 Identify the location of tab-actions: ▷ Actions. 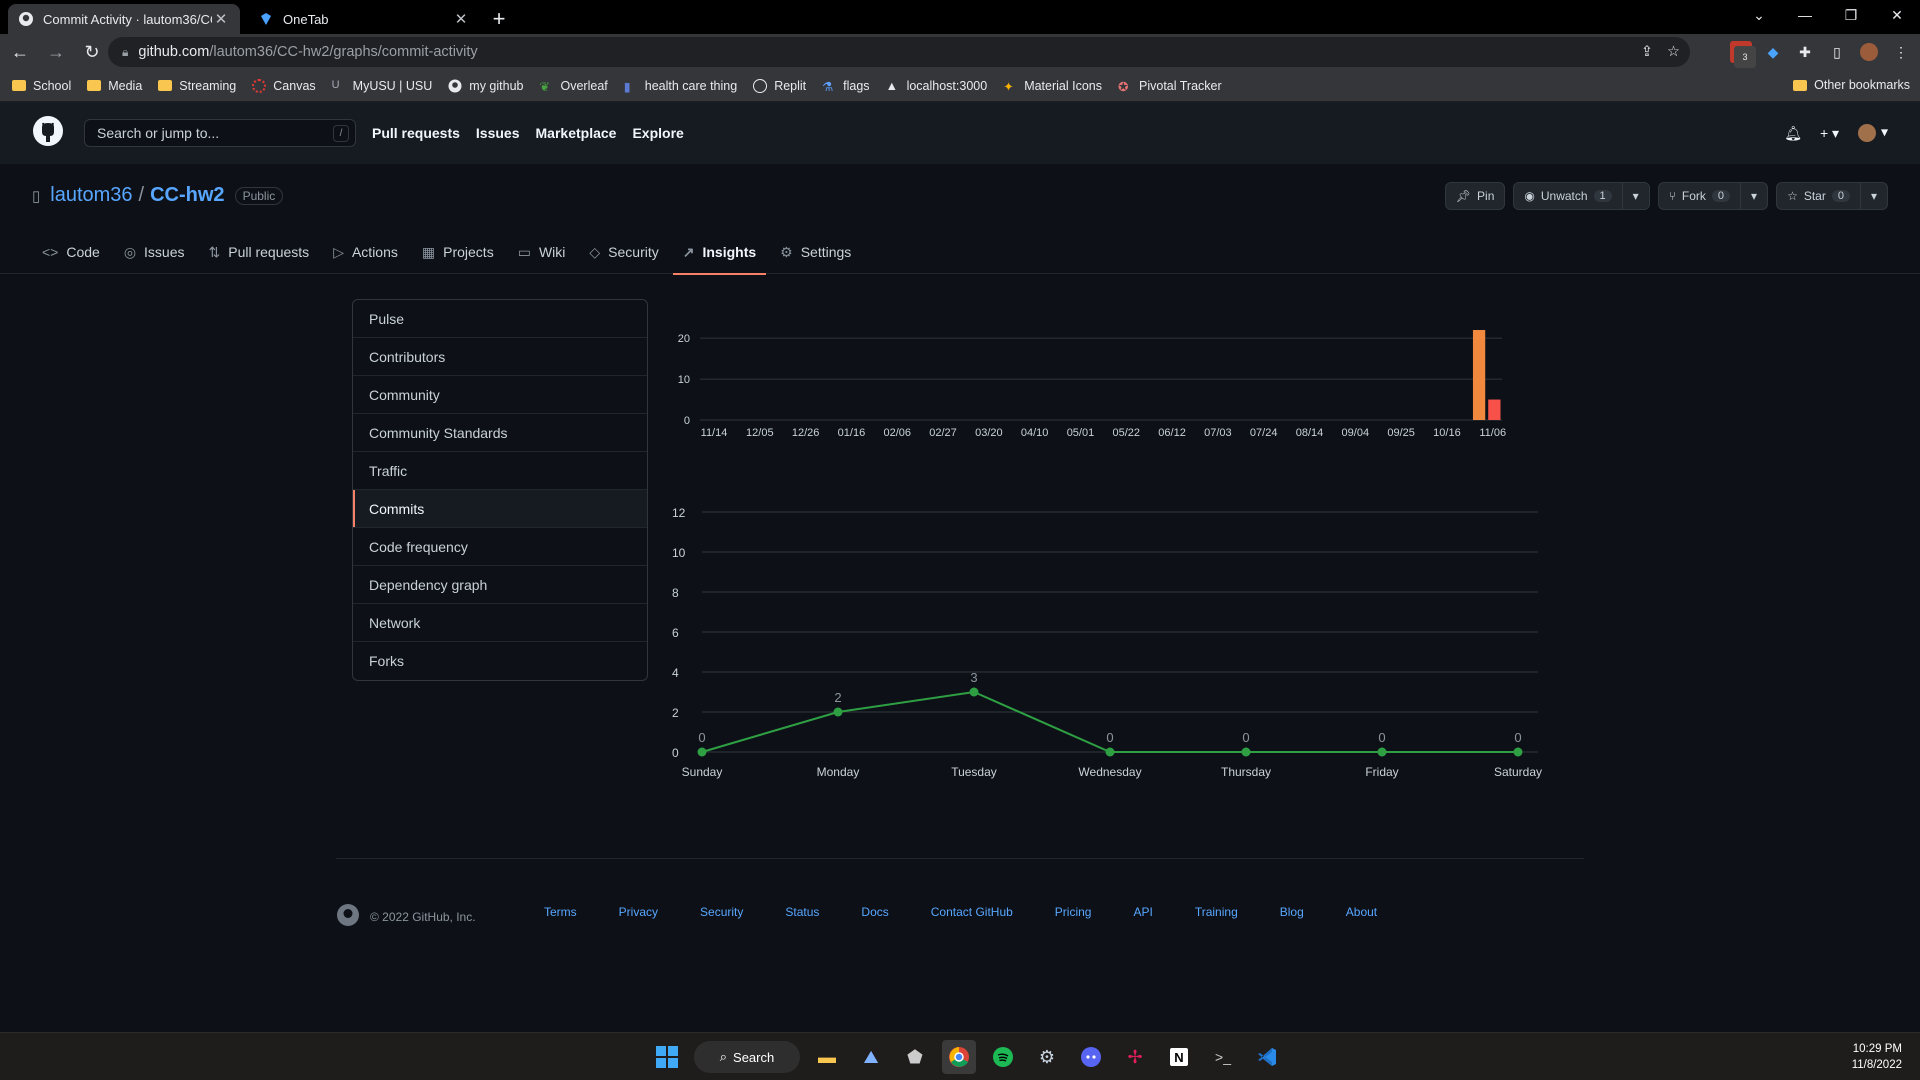
(365, 252).